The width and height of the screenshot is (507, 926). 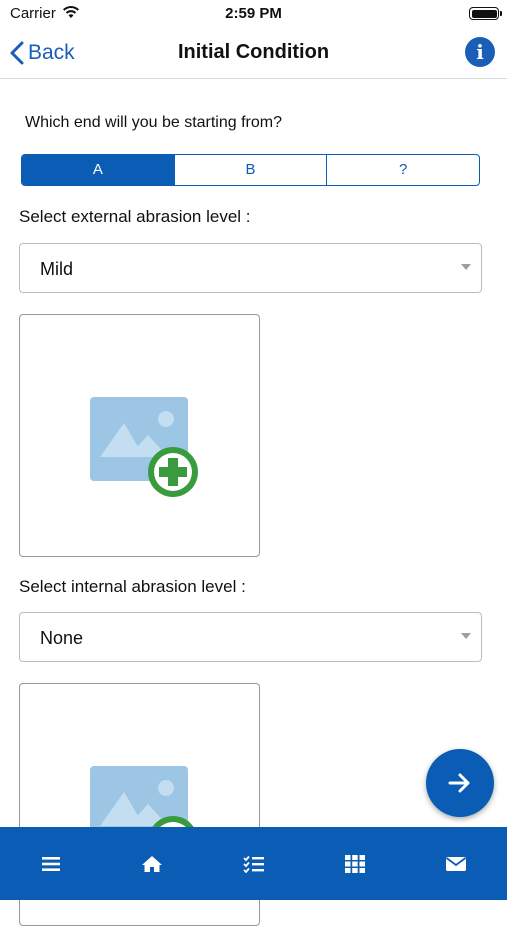 I want to click on start-end-segmented-control: A B ?, so click(x=250, y=170).